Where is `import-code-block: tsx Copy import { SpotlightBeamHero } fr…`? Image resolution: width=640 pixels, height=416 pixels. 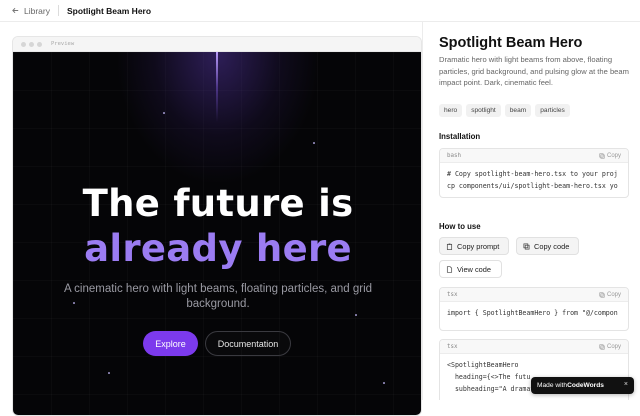
import-code-block: tsx Copy import { SpotlightBeamHero } fr… is located at coordinates (534, 309).